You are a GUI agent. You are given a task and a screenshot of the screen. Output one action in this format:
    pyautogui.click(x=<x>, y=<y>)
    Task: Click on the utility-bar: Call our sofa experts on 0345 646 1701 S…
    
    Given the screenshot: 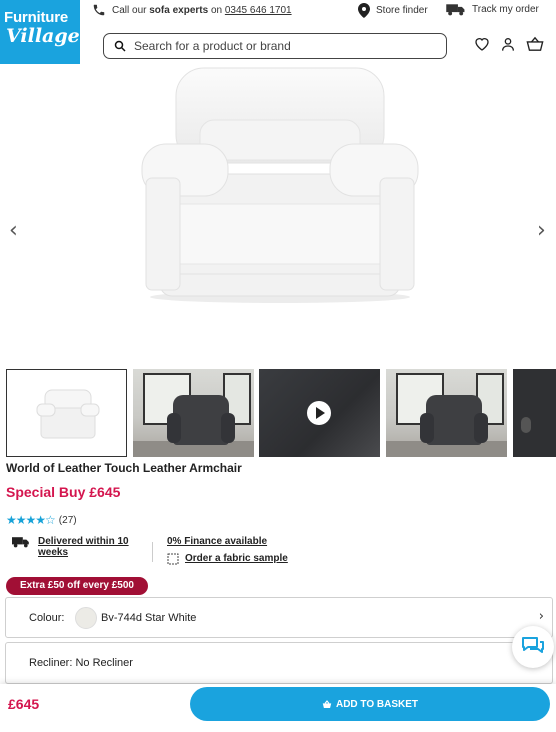 What is the action you would take?
    pyautogui.click(x=318, y=11)
    